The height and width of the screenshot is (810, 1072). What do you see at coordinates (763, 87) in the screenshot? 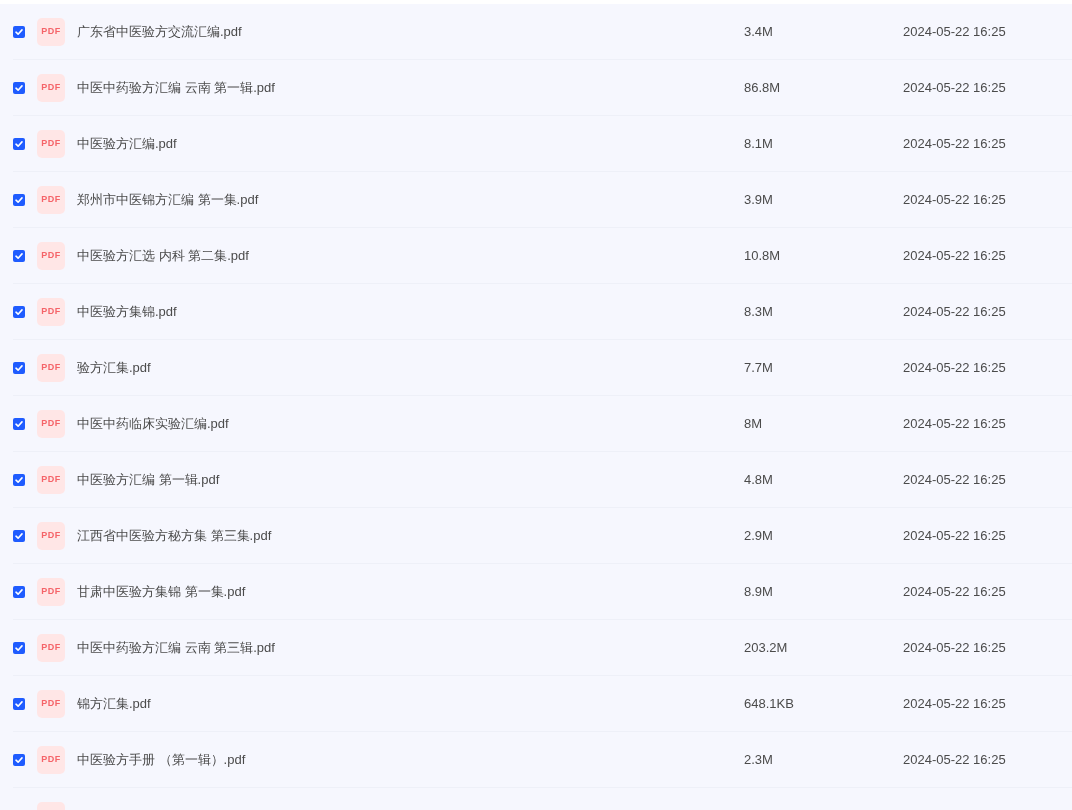
I see `file-size: 86.8M` at bounding box center [763, 87].